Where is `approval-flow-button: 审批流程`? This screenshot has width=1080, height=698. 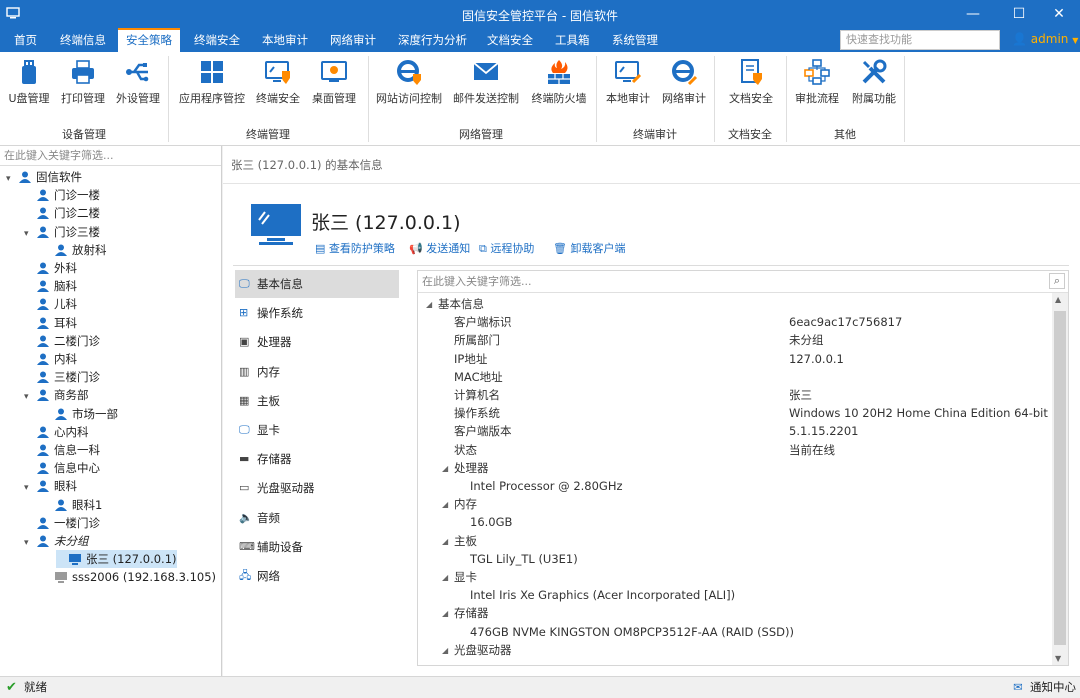 approval-flow-button: 审批流程 is located at coordinates (817, 83).